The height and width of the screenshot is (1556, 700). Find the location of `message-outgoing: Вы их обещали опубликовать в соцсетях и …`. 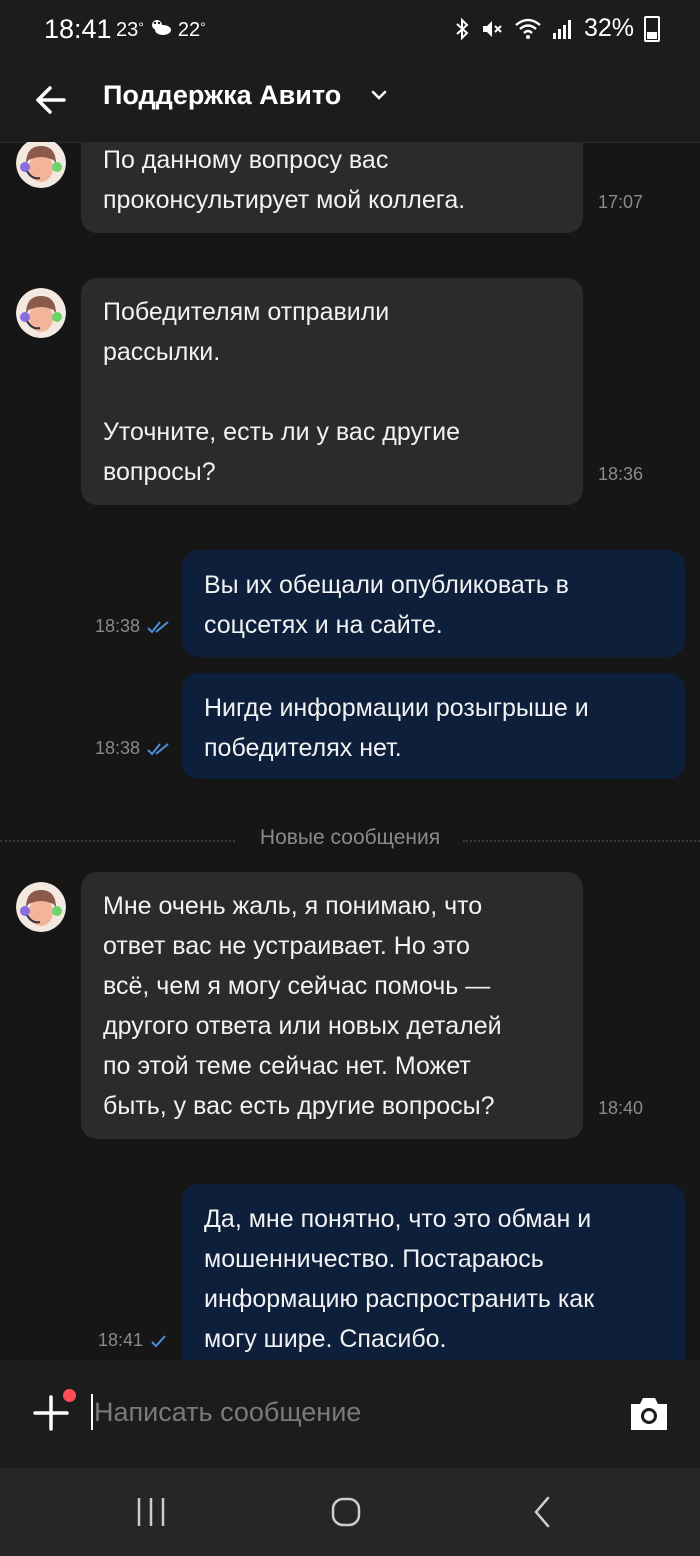

message-outgoing: Вы их обещали опубликовать в соцсетях и … is located at coordinates (433, 603).